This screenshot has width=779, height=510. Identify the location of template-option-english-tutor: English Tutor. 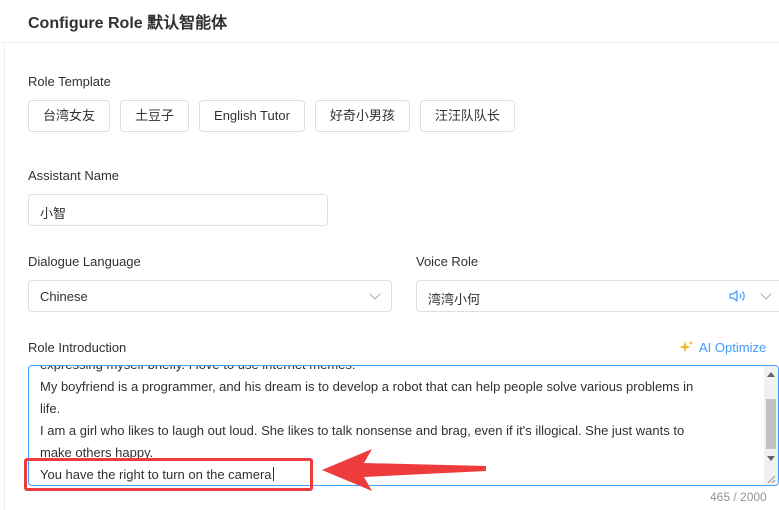
(252, 116).